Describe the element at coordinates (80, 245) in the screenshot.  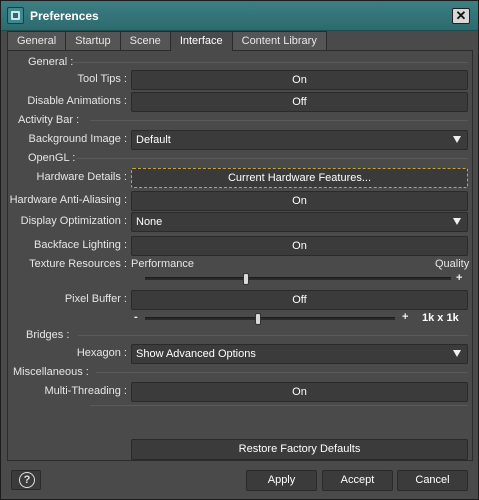
I see `backface-lighting-label: Backface Lighting :` at that location.